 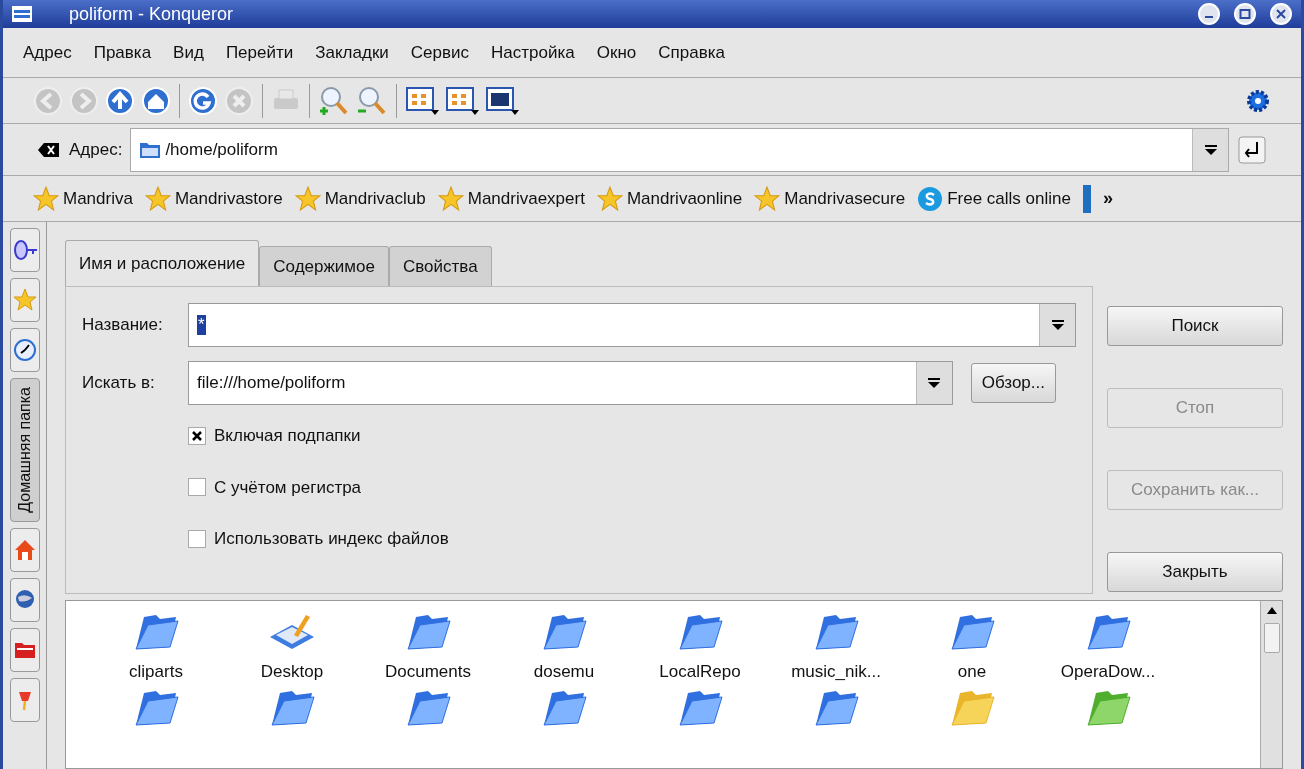 I want to click on checkbox-label: Включая подпапки, so click(x=287, y=436).